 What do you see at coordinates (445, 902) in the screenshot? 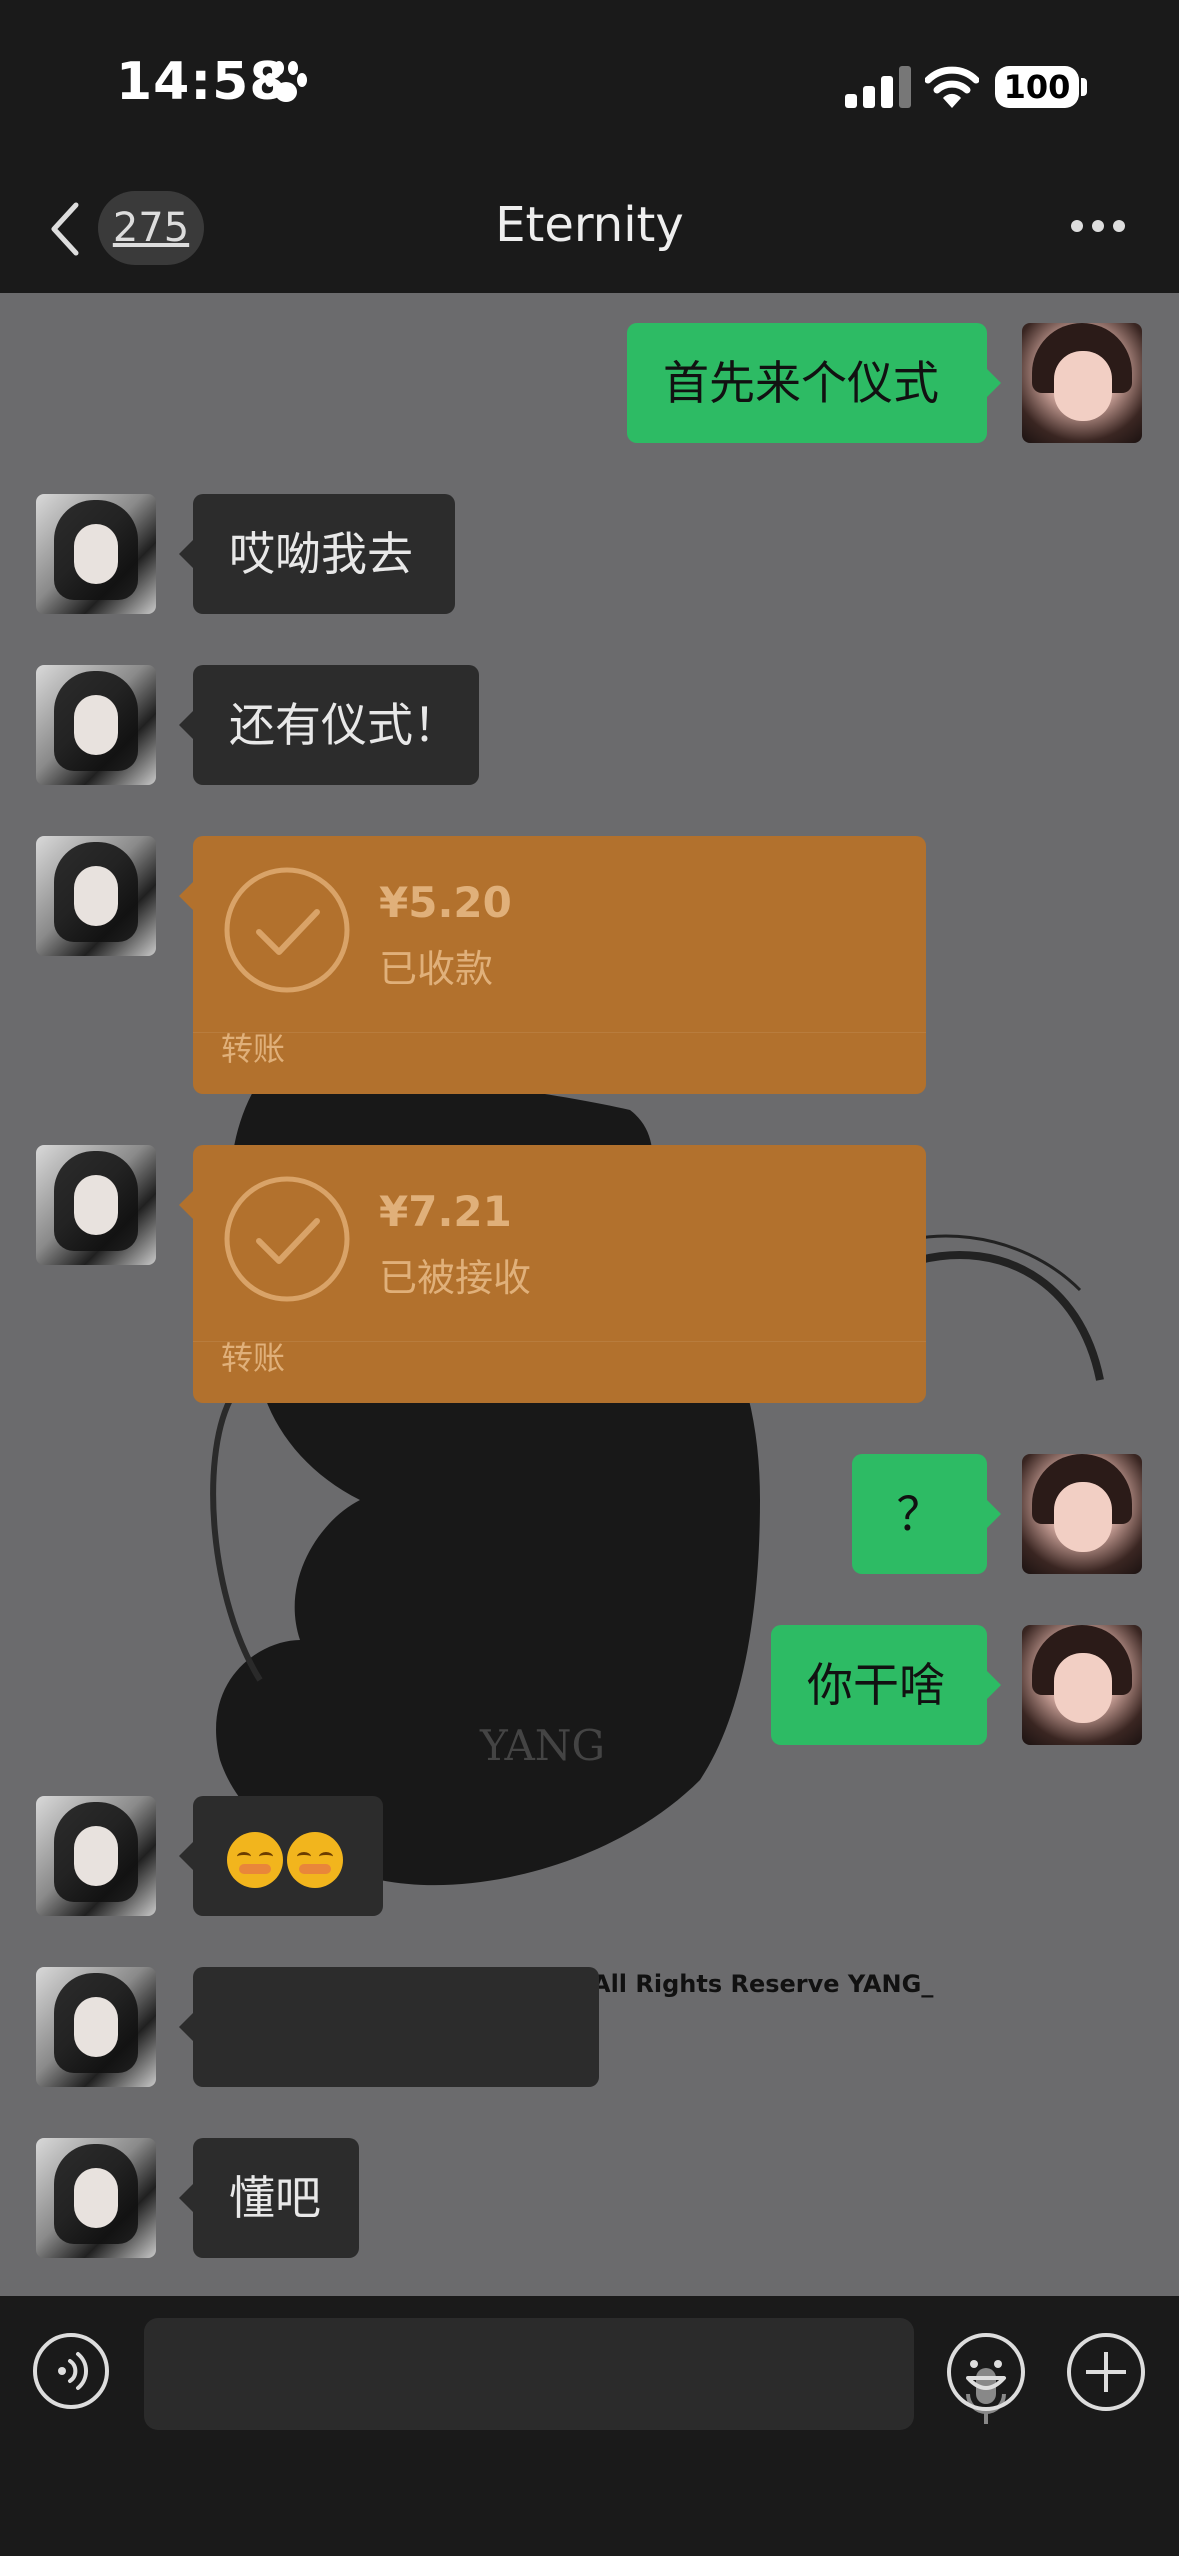
I see `transfer-amount: ¥5.20` at bounding box center [445, 902].